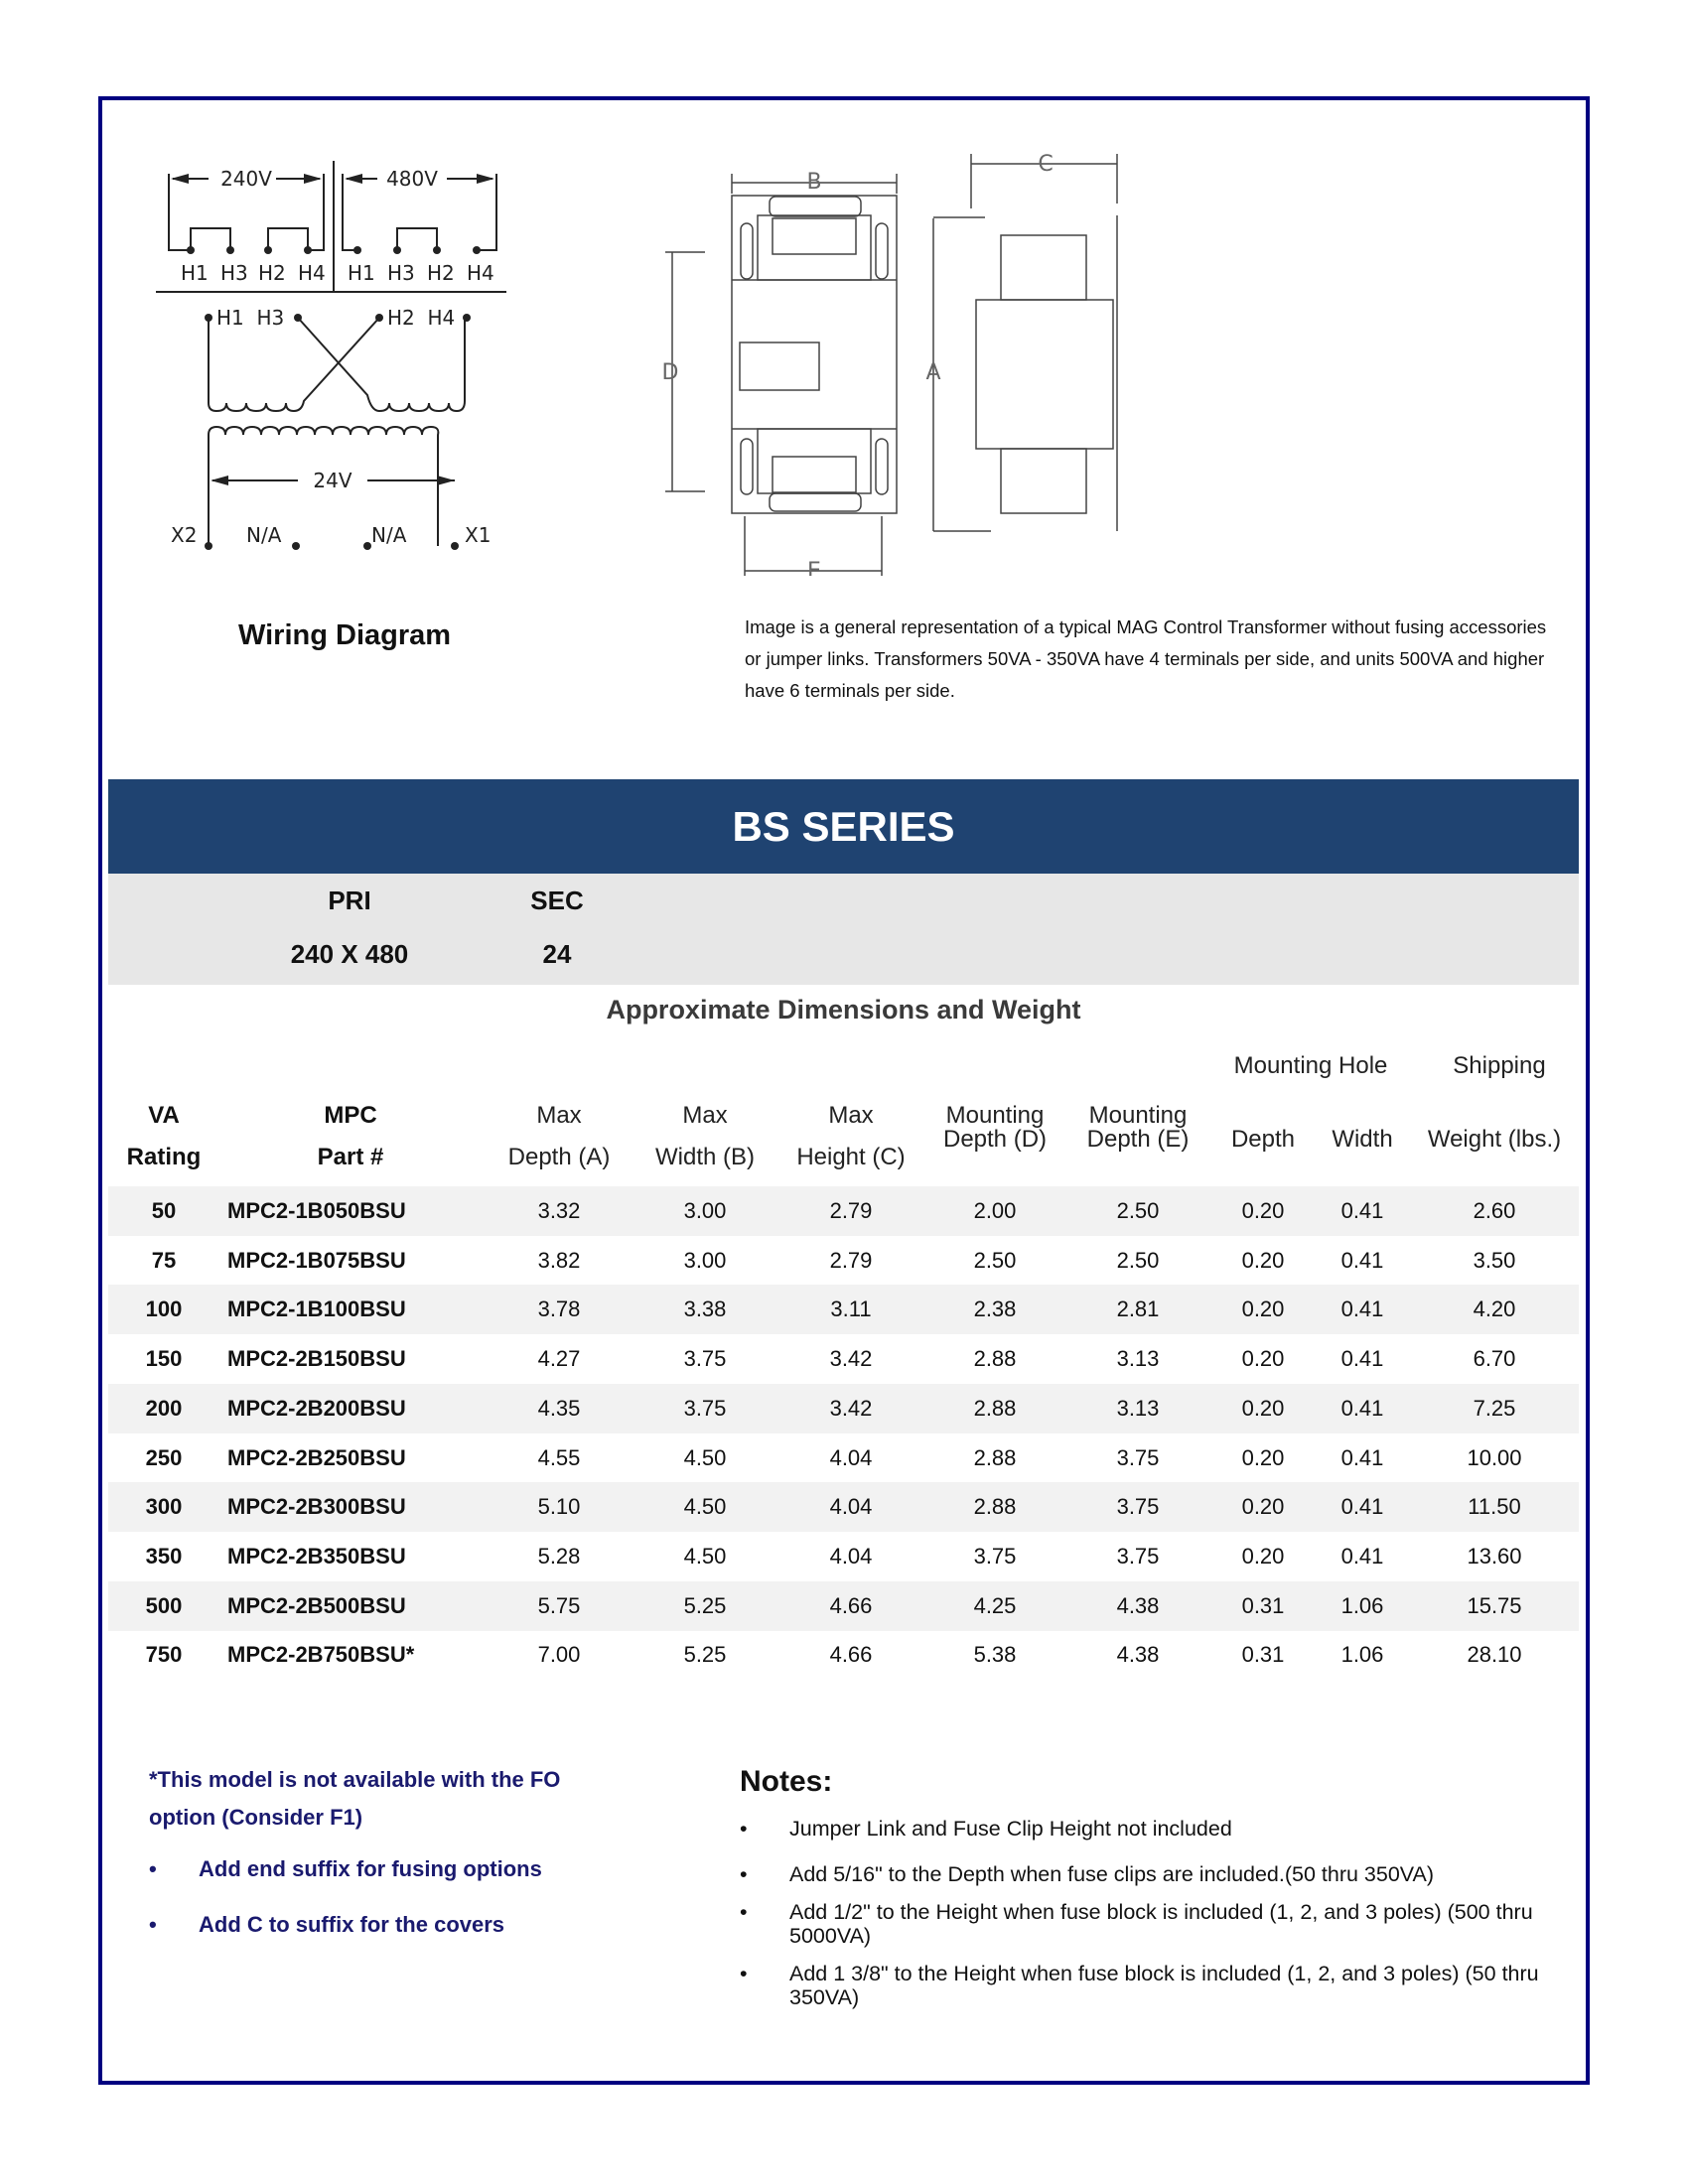 Image resolution: width=1688 pixels, height=2184 pixels. What do you see at coordinates (164, 1408) in the screenshot?
I see `table-cell: 200` at bounding box center [164, 1408].